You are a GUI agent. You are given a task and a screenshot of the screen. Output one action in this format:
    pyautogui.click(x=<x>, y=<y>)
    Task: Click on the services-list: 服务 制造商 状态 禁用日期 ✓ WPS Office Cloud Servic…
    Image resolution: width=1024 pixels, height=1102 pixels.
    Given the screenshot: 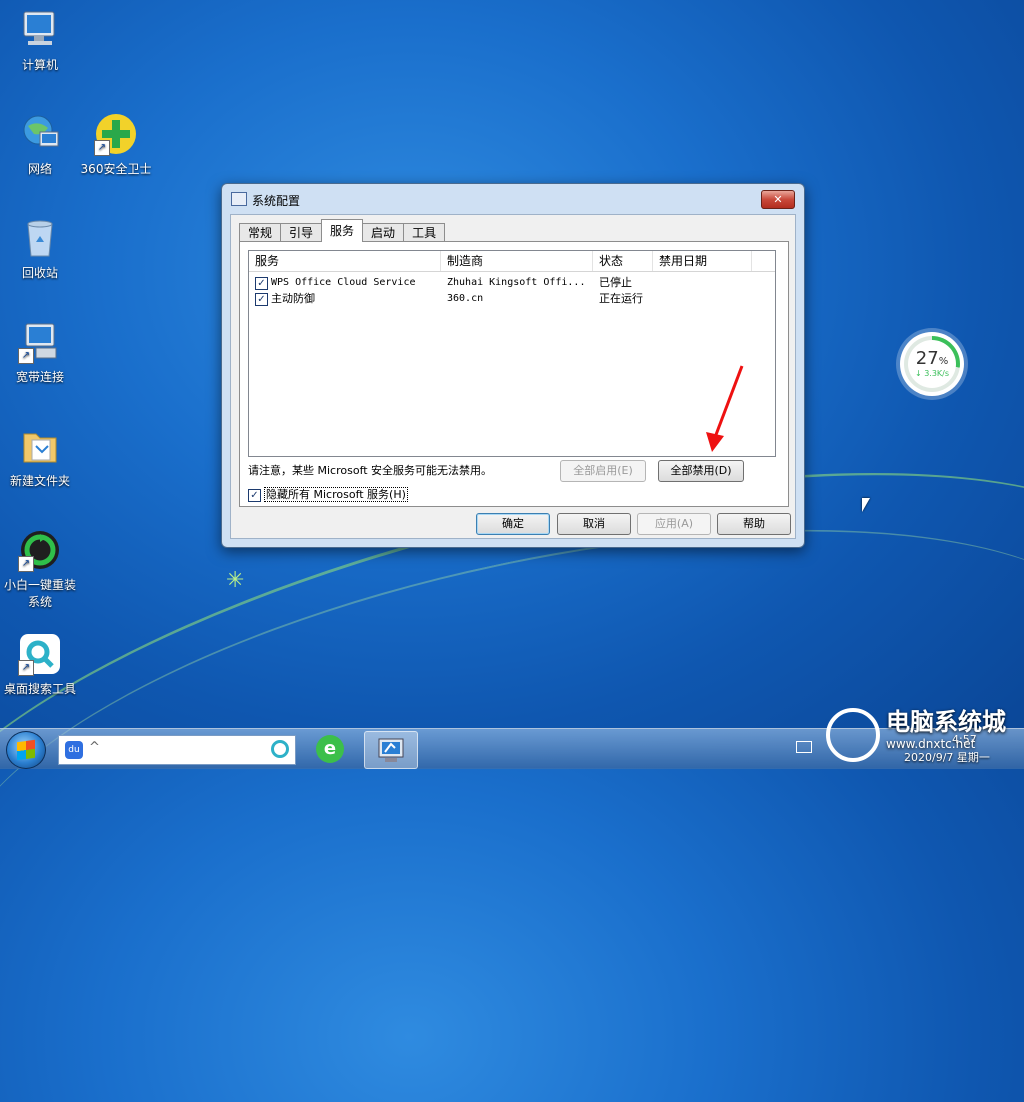 What is the action you would take?
    pyautogui.click(x=512, y=353)
    